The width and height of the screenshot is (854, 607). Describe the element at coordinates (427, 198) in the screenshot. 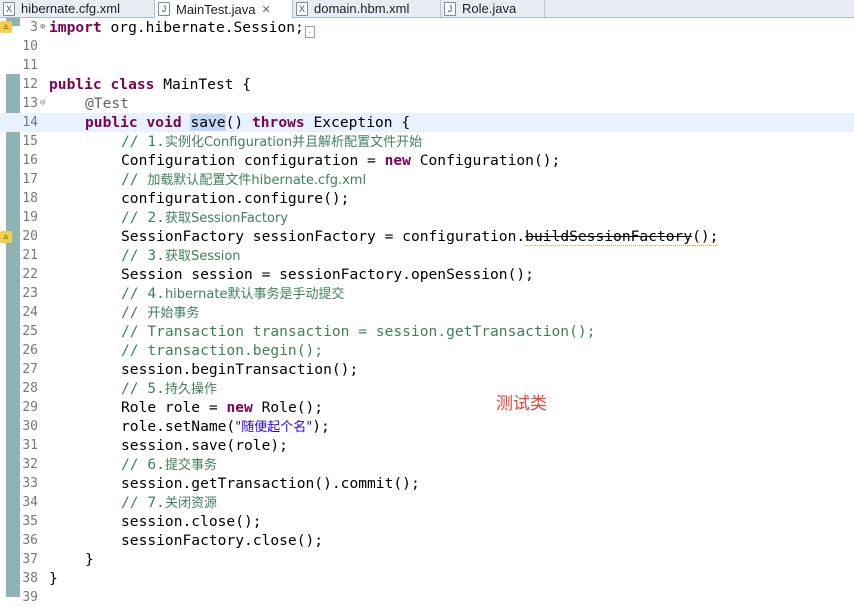

I see `code-line: 18 configuration.configure();` at that location.